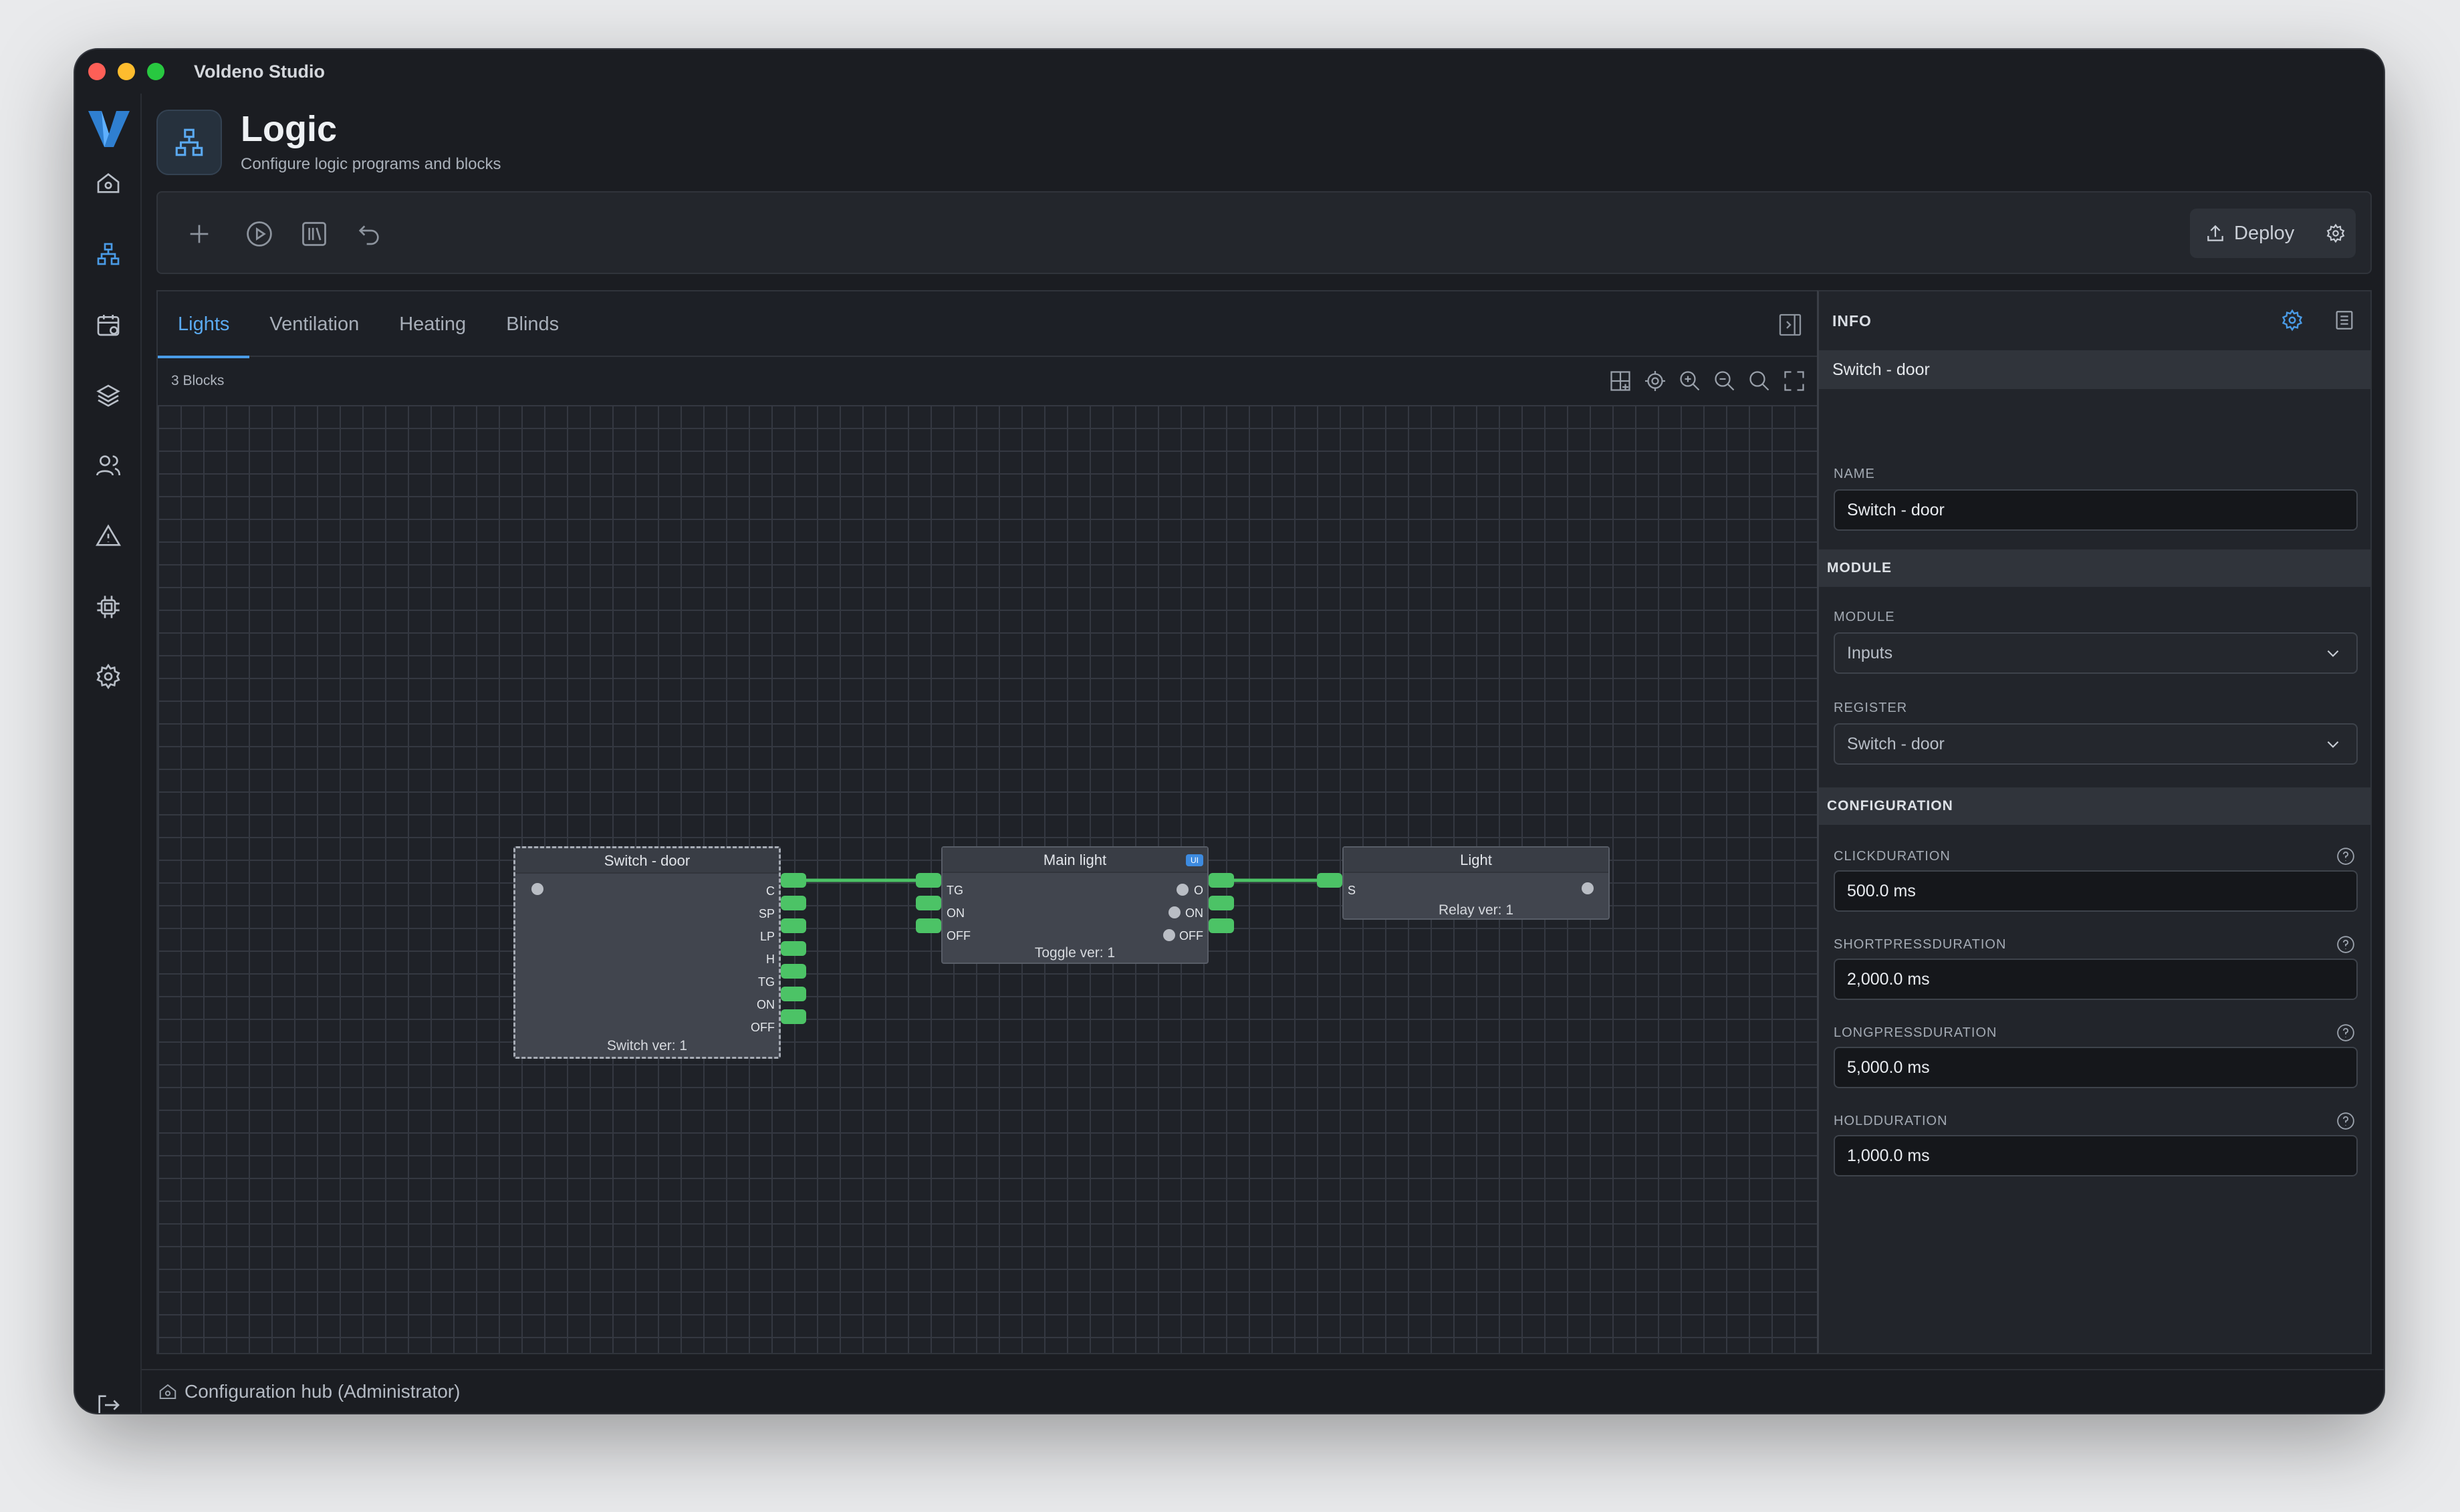 The image size is (2460, 1512). Describe the element at coordinates (155, 71) in the screenshot. I see `maximize-window-button` at that location.